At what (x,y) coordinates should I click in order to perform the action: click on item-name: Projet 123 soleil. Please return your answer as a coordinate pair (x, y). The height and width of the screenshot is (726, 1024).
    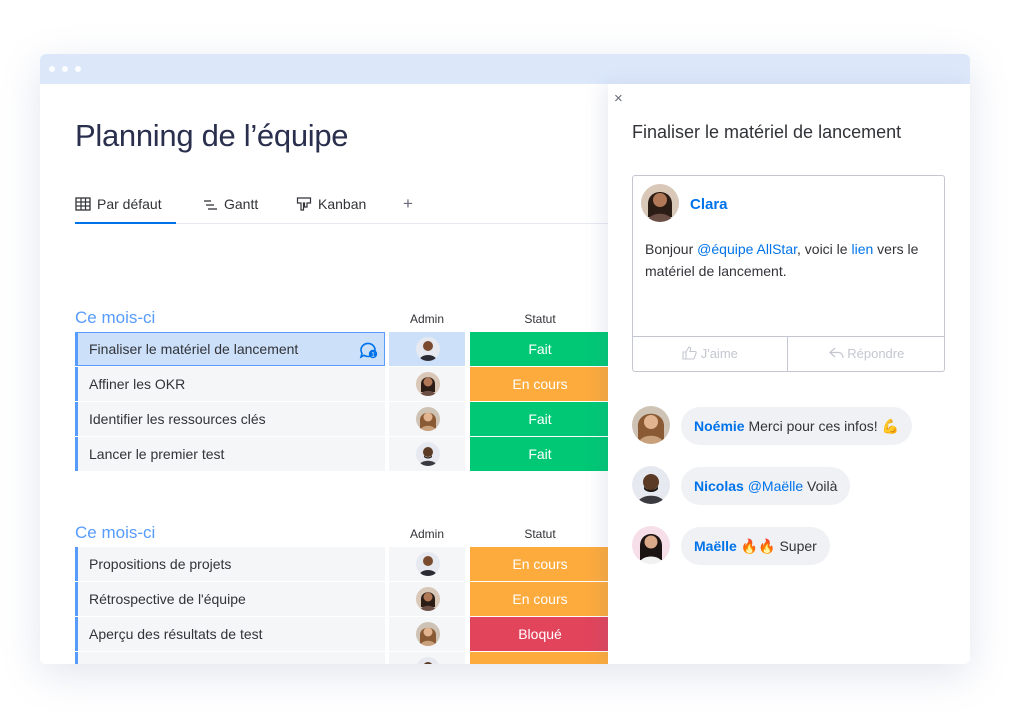
    Looking at the image, I should click on (230, 658).